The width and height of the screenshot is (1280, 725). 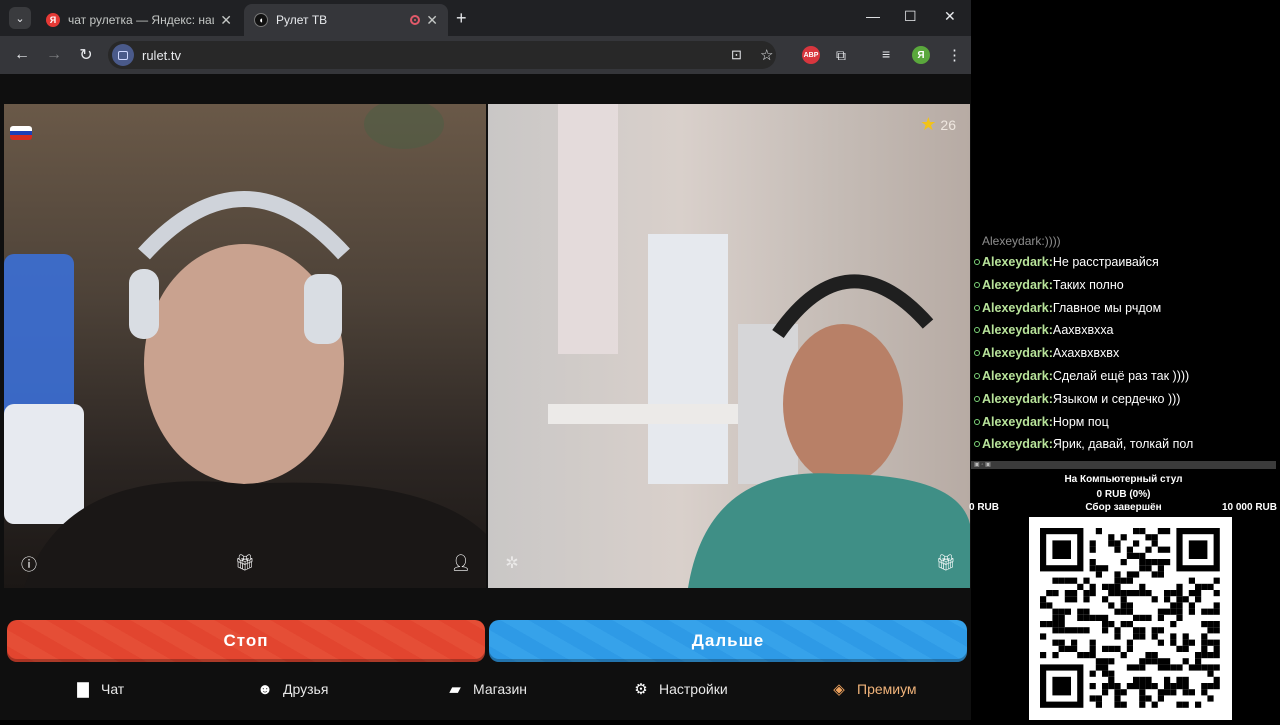 What do you see at coordinates (83, 689) in the screenshot?
I see `chat-icon: ▇` at bounding box center [83, 689].